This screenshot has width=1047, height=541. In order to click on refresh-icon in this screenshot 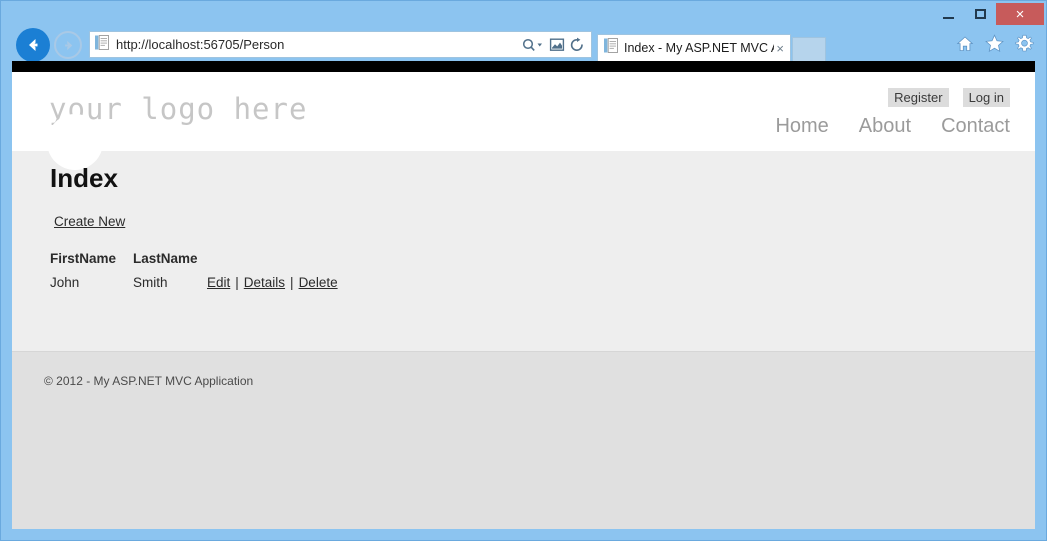, I will do `click(577, 45)`.